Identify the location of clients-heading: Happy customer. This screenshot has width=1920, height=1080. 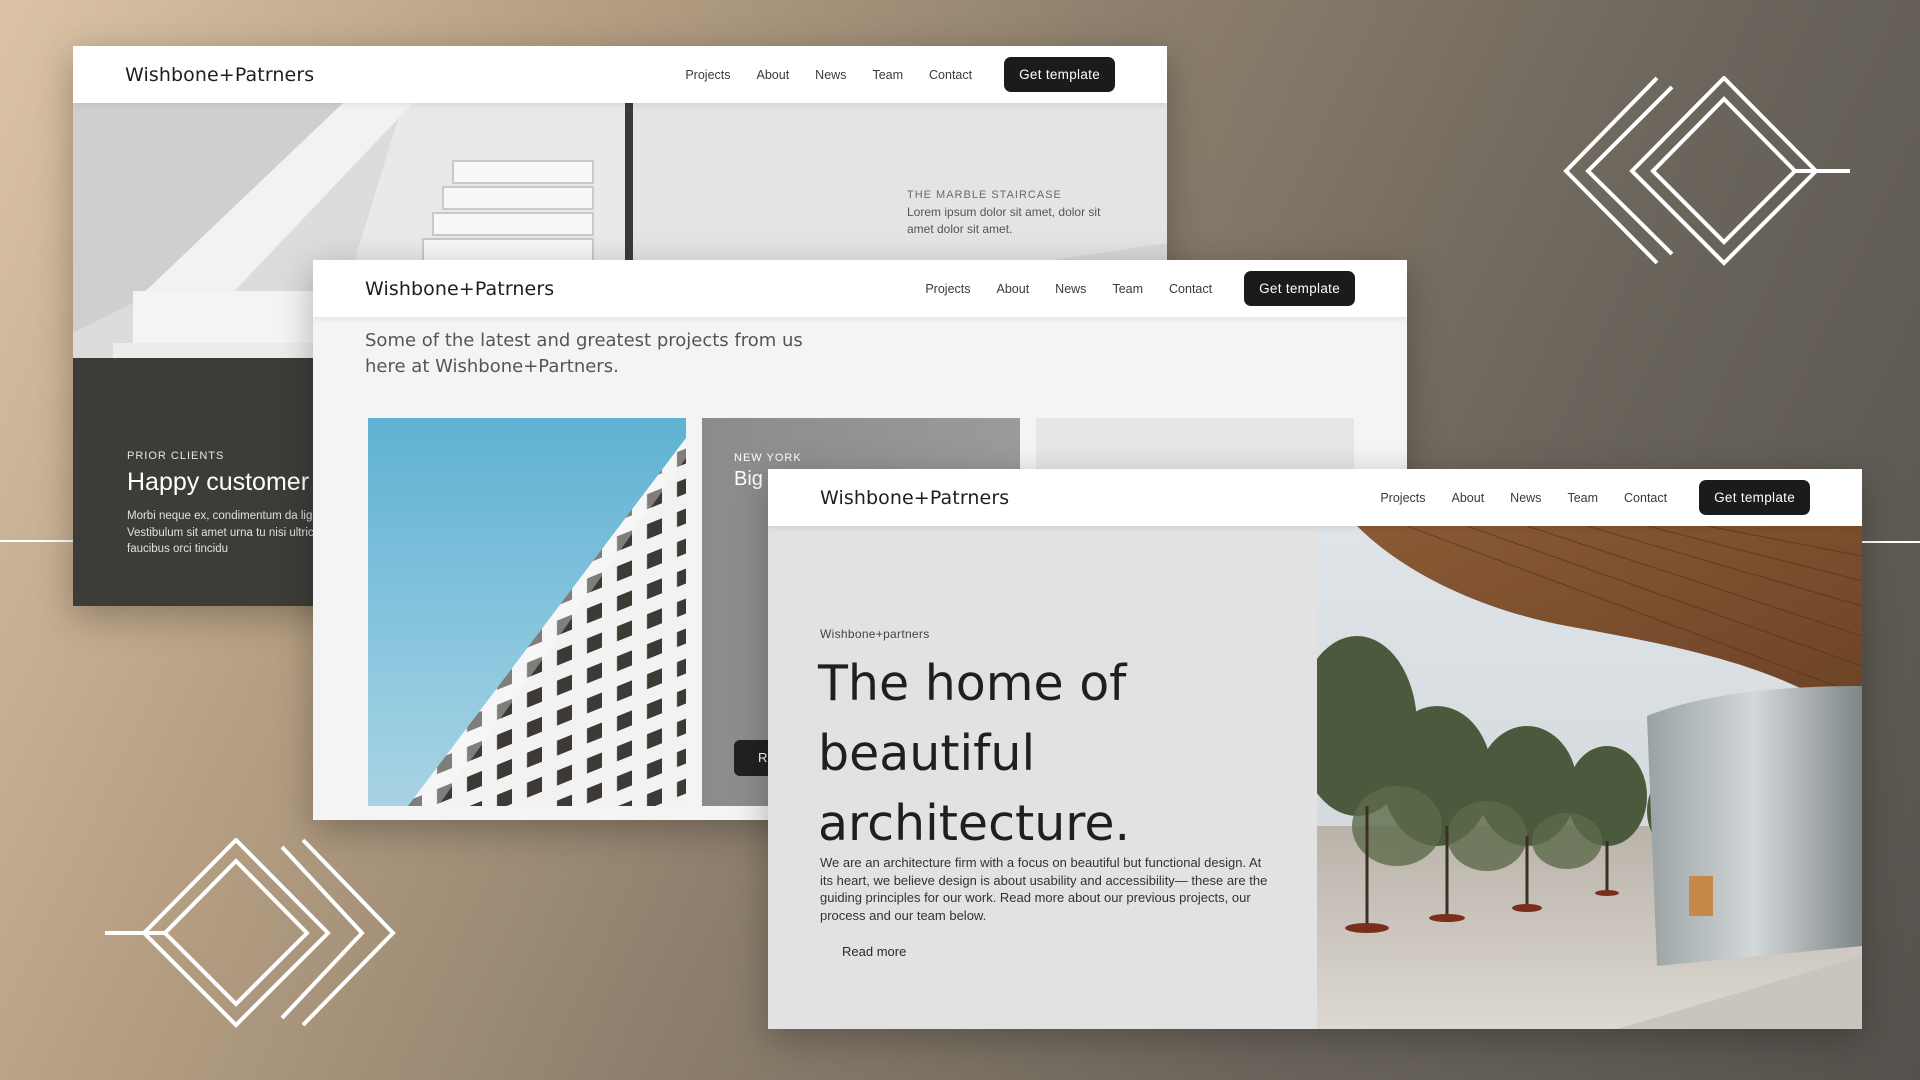
(218, 482).